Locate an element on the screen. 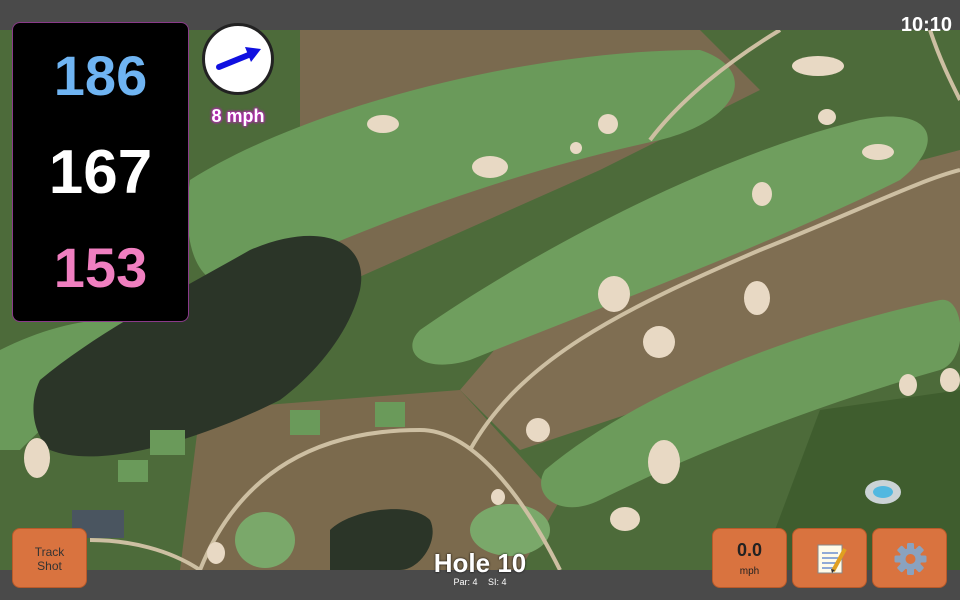 The width and height of the screenshot is (960, 600). track-shot-button: Track Shot is located at coordinates (49, 558).